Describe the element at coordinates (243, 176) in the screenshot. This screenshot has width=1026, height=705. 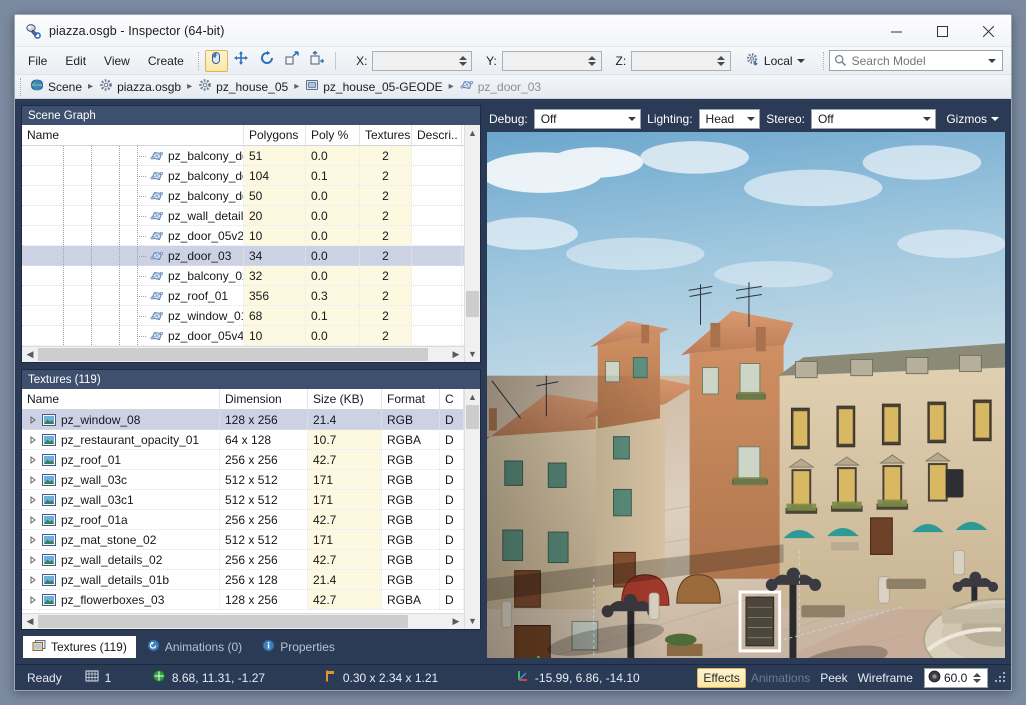
I see `scene-graph-row: pz_balcony_door...1040.12` at that location.